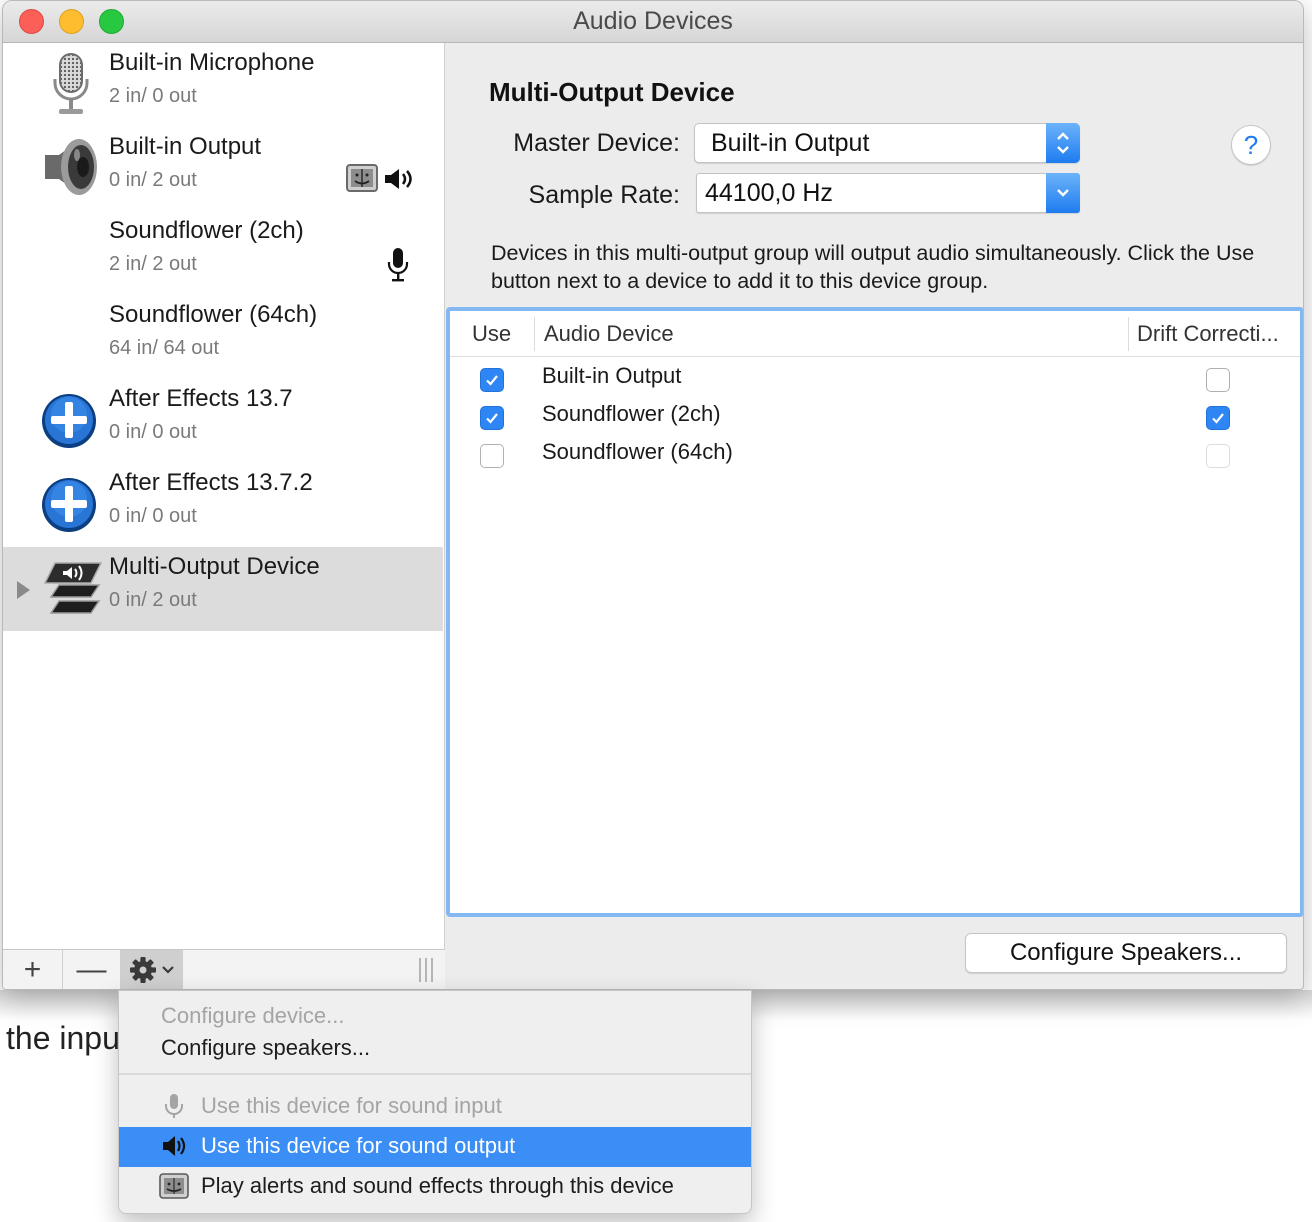  Describe the element at coordinates (164, 348) in the screenshot. I see `device-io: 64 in/ 64 out` at that location.